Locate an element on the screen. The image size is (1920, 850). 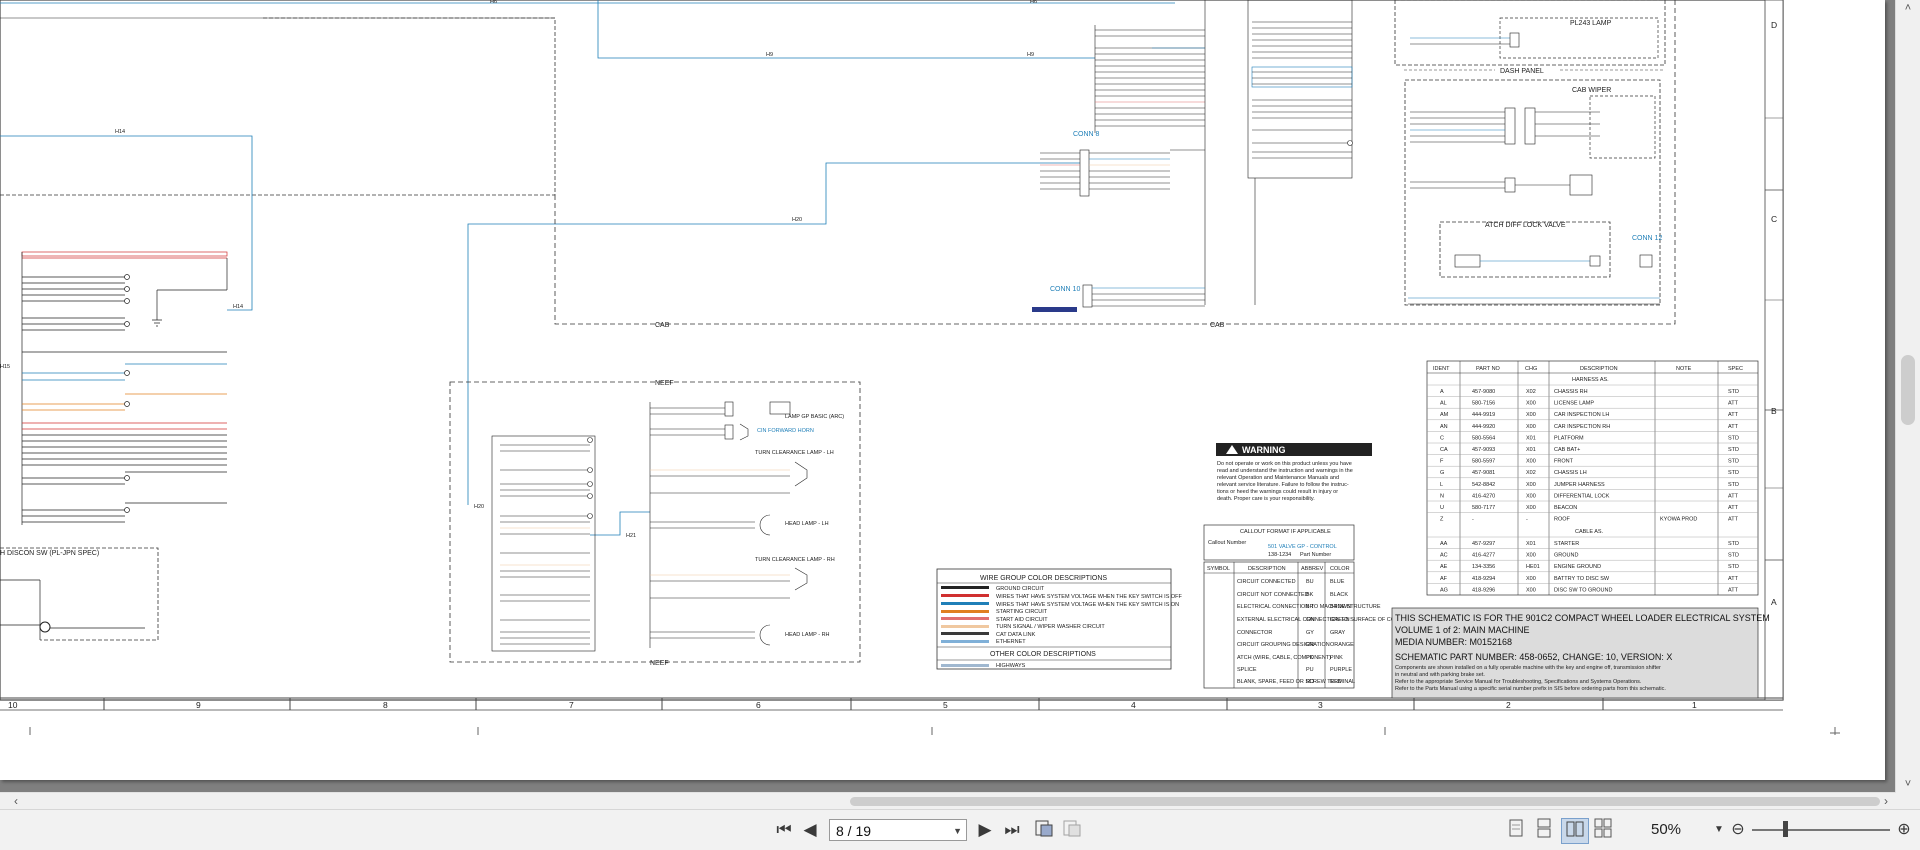
callout-abbrev: BR is located at coordinates (1310, 607).